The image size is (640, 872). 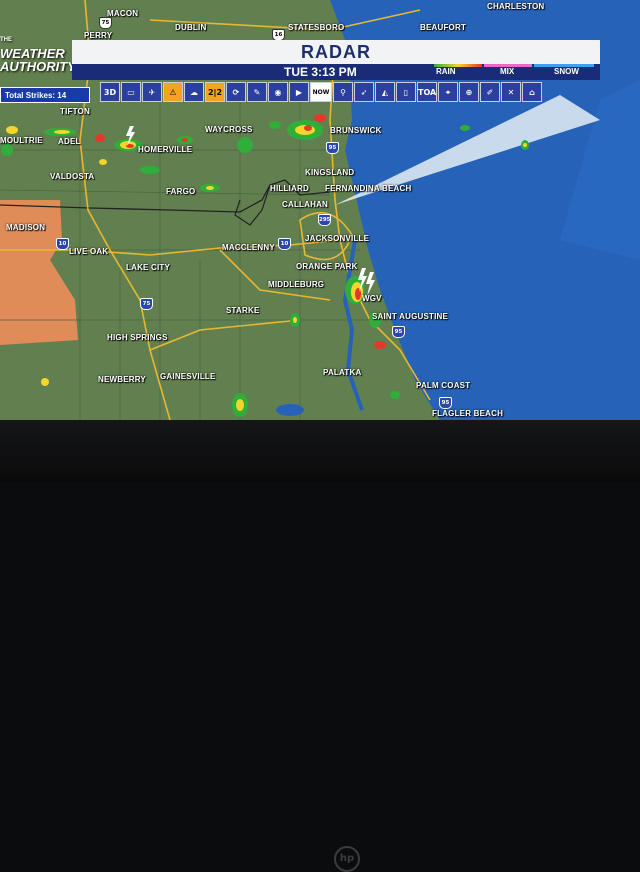 I want to click on city-label: SAINT AUGUSTINE, so click(x=410, y=316).